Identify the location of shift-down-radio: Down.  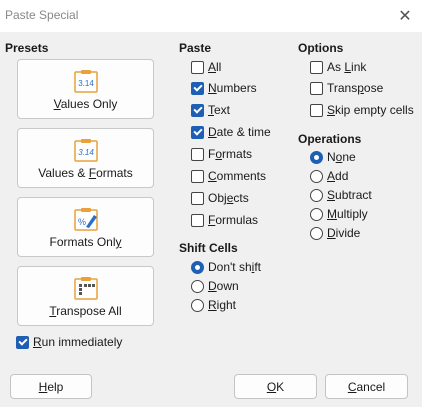
(215, 286).